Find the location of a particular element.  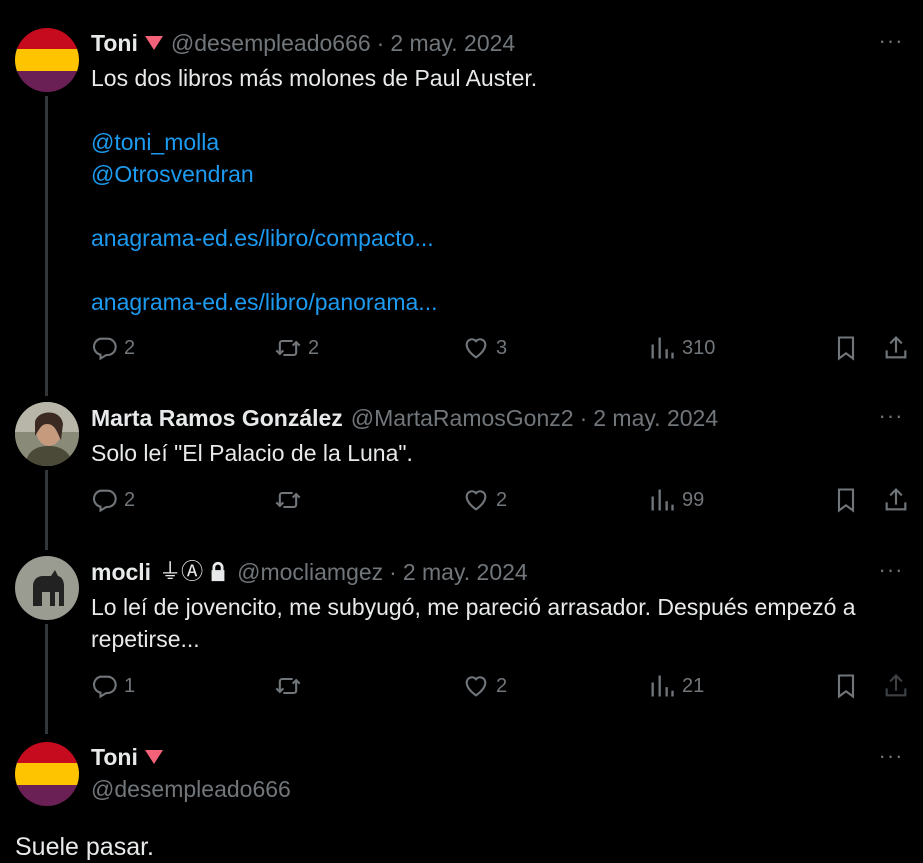

mention-link: @toni_molla is located at coordinates (491, 142).